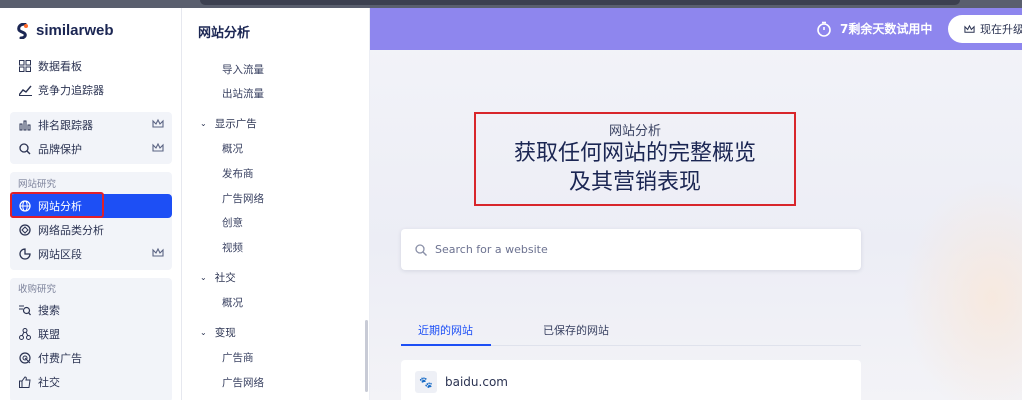 This screenshot has height=400, width=1022. What do you see at coordinates (25, 310) in the screenshot?
I see `keyword-search-icon` at bounding box center [25, 310].